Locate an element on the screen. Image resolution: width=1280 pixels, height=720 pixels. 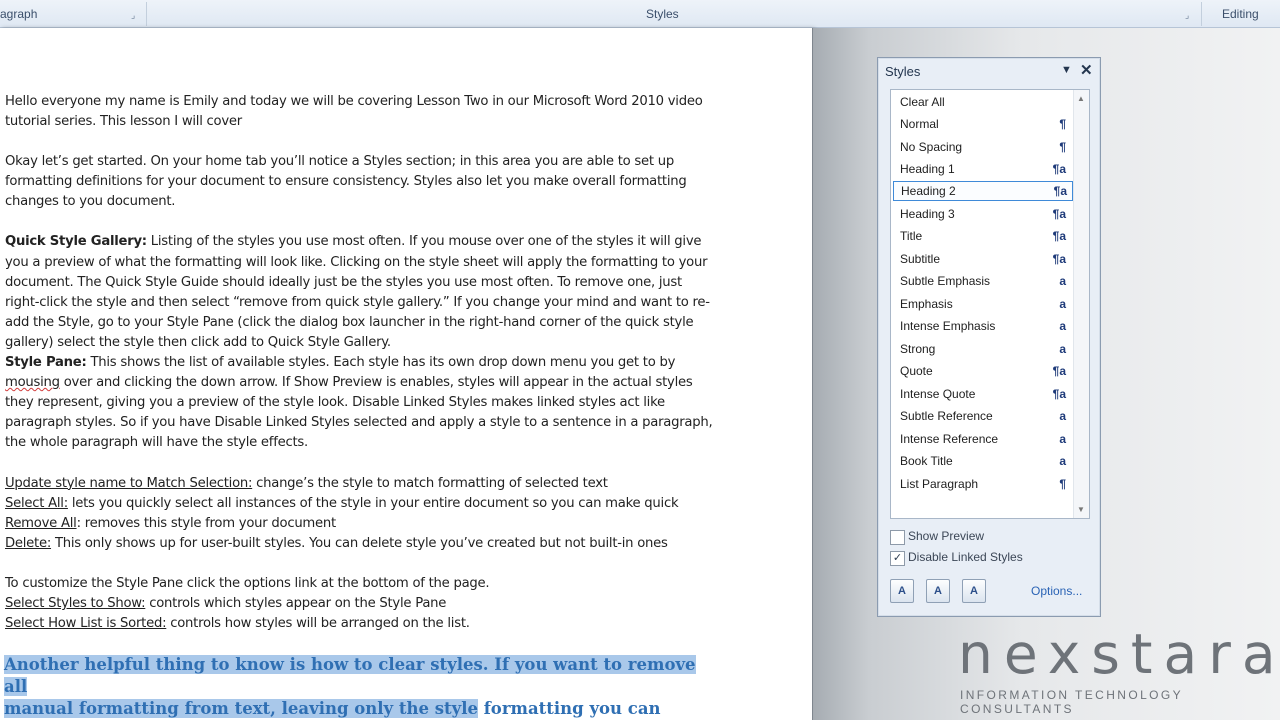
style-pane-label: Style Pane: is located at coordinates (46, 363).